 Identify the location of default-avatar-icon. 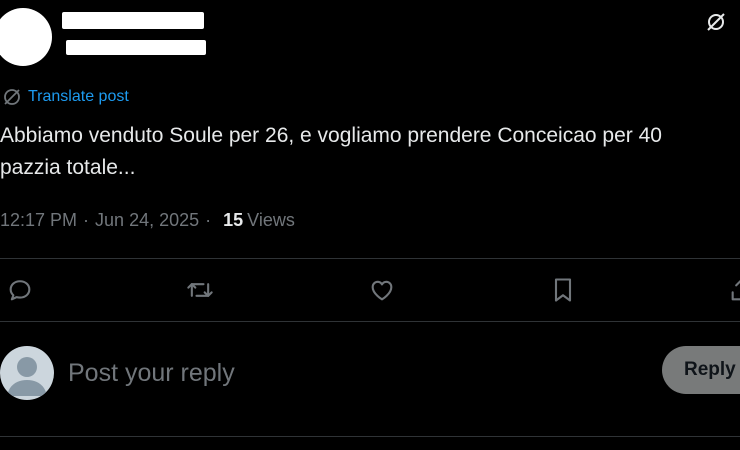
(27, 376).